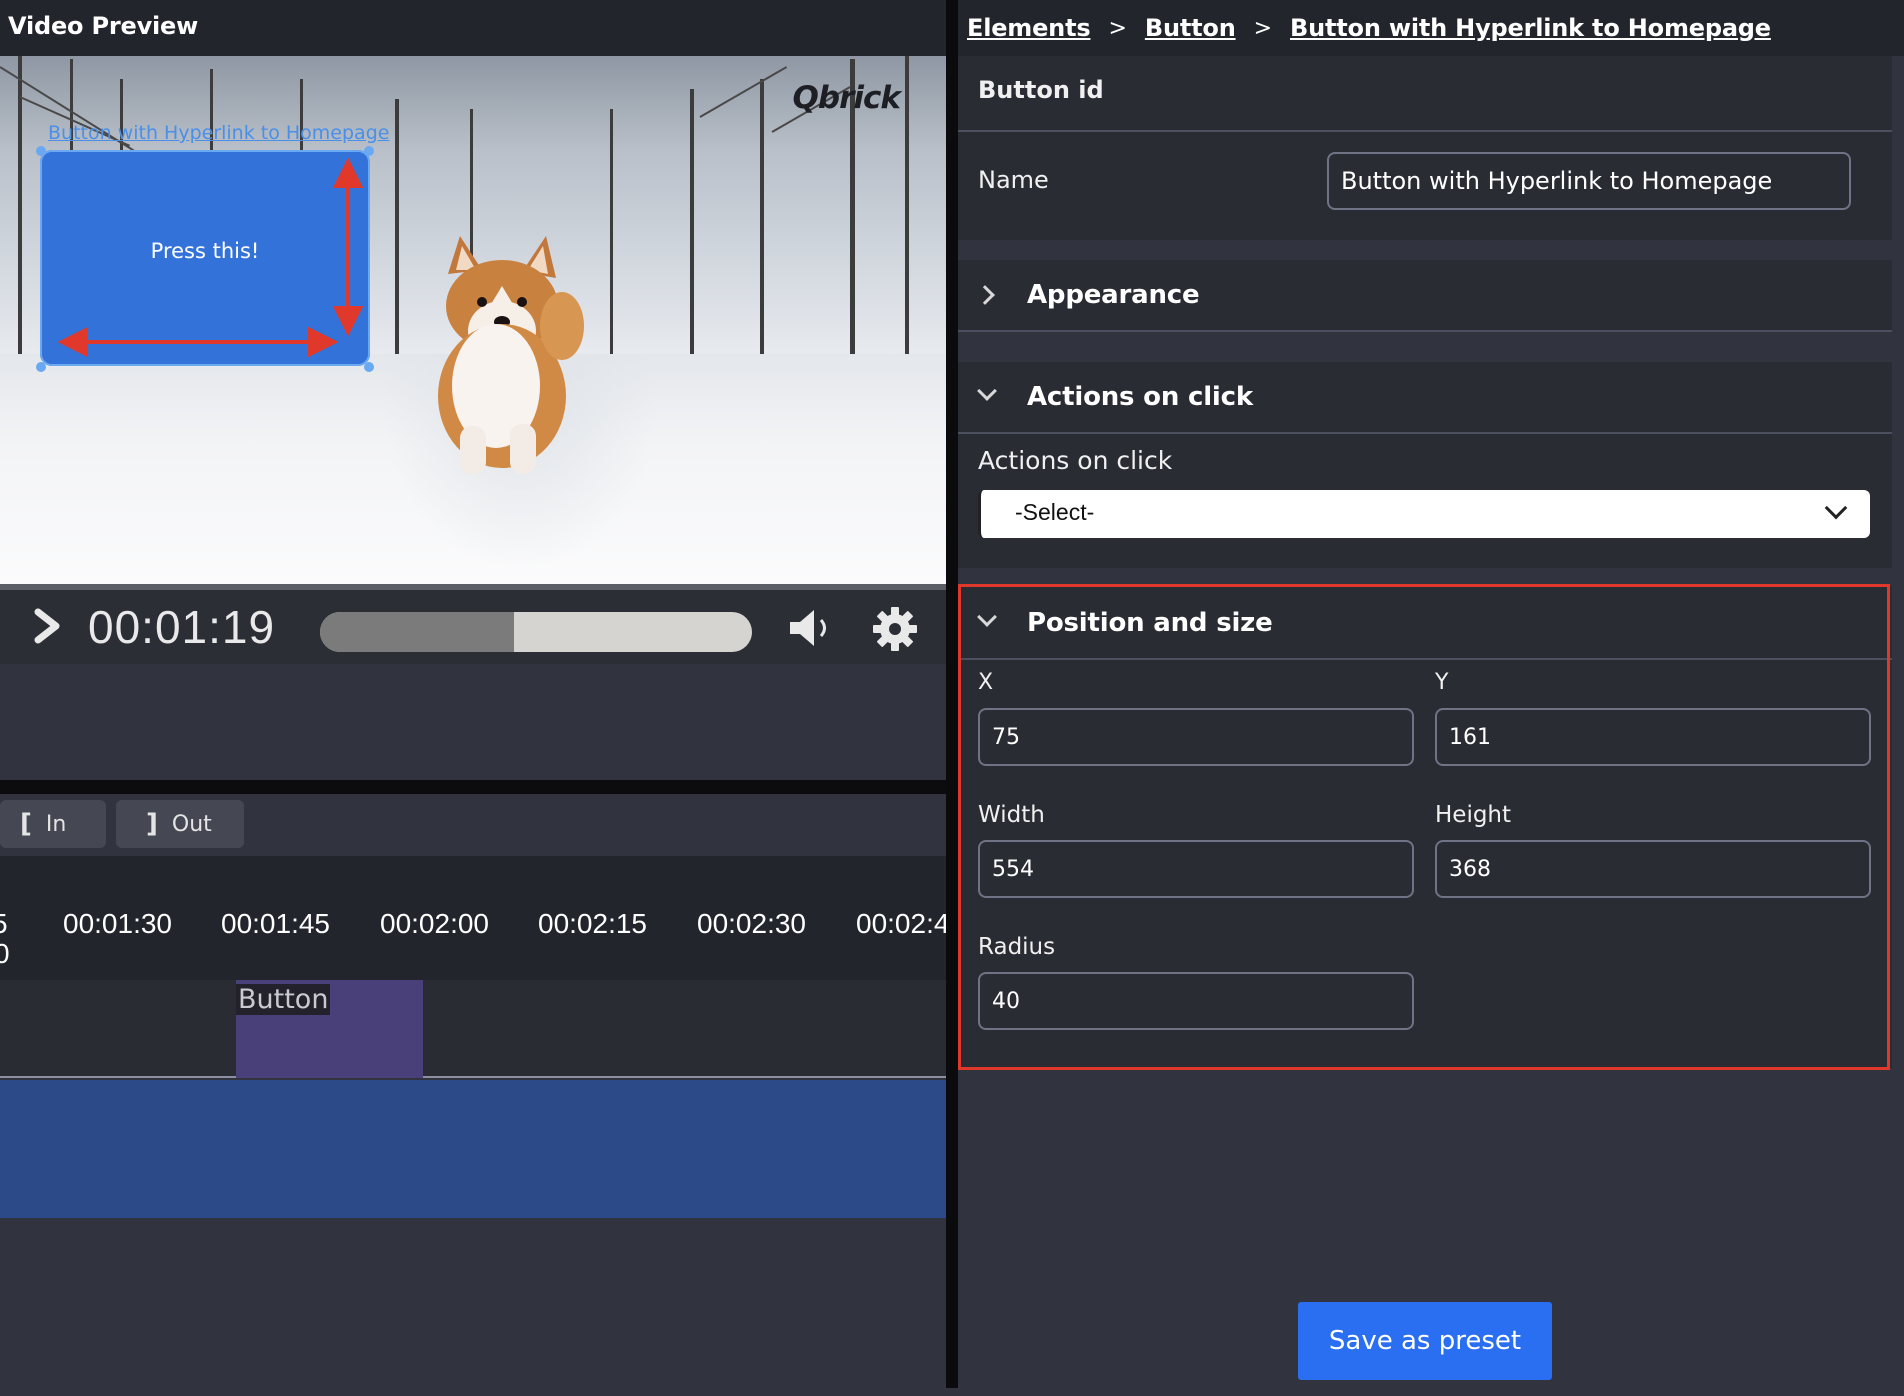 This screenshot has width=1904, height=1396. Describe the element at coordinates (417, 632) in the screenshot. I see `progress-fill` at that location.